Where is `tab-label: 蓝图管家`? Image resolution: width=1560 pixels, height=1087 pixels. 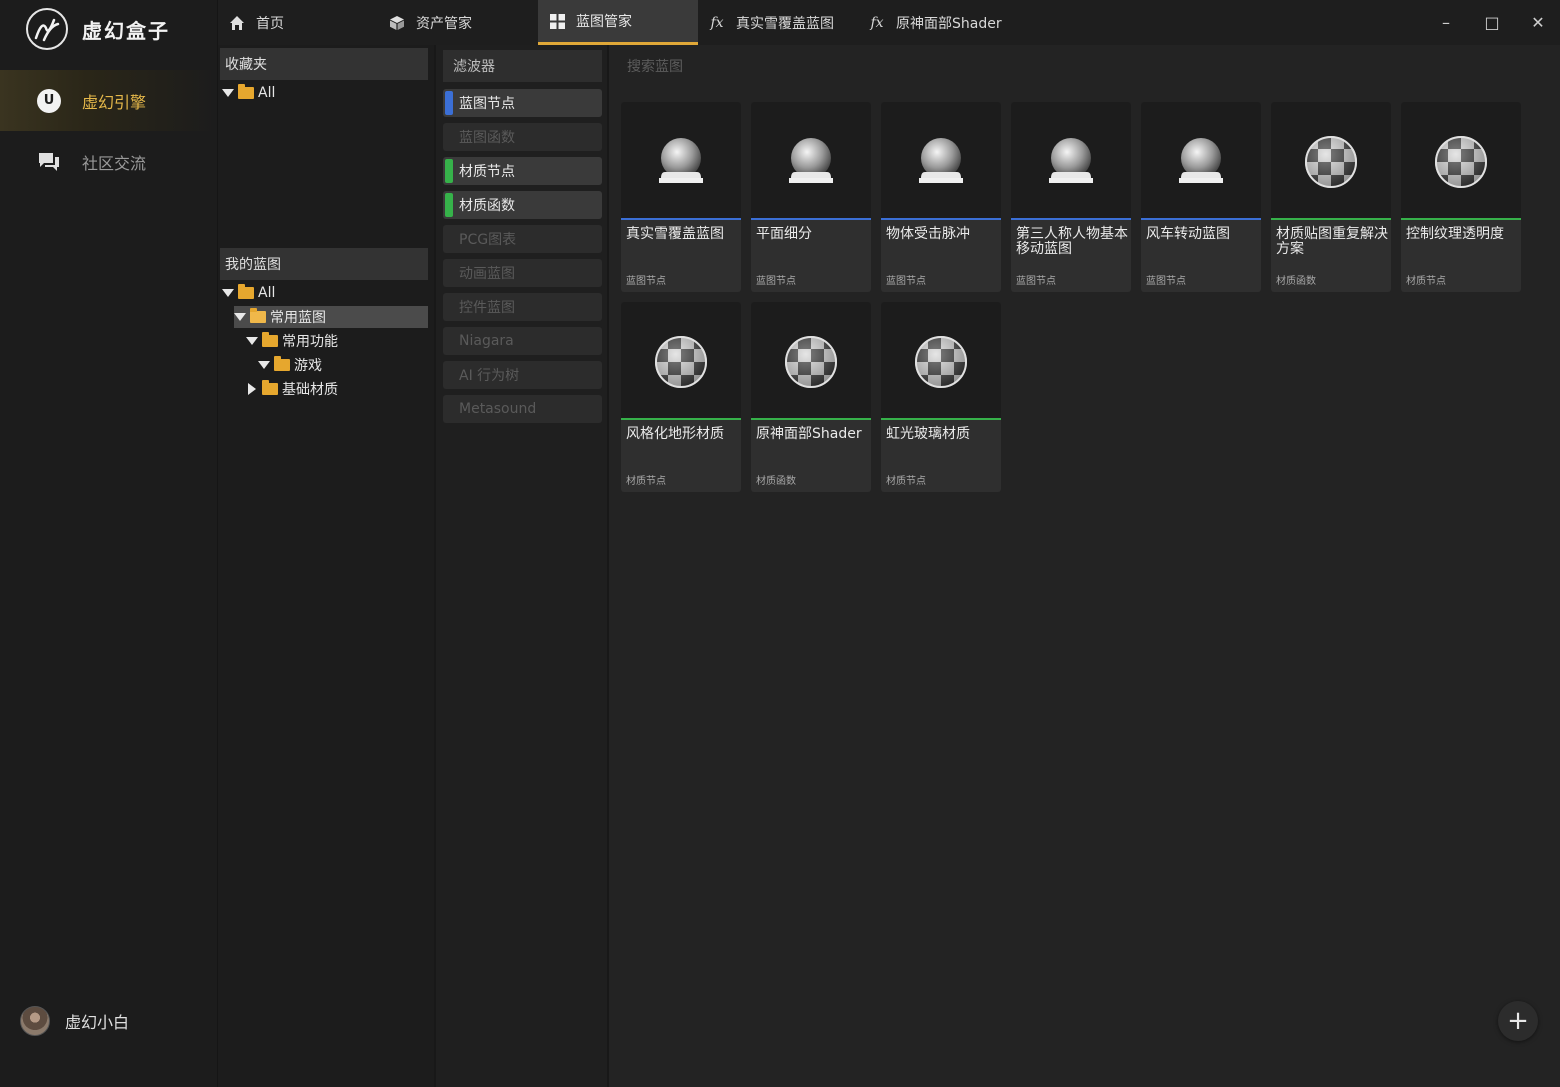 tab-label: 蓝图管家 is located at coordinates (604, 22).